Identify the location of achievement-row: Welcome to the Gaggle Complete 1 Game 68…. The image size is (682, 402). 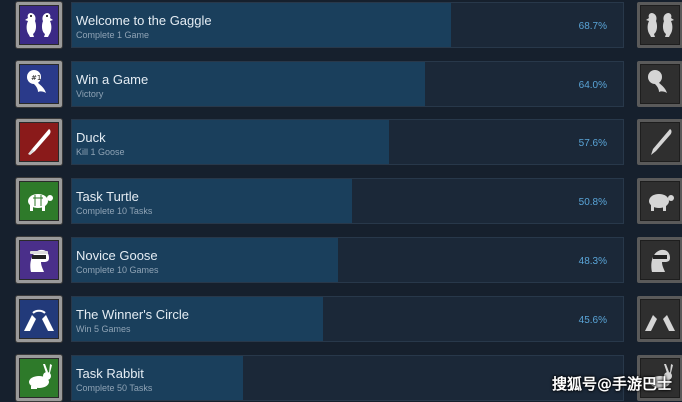
(341, 27).